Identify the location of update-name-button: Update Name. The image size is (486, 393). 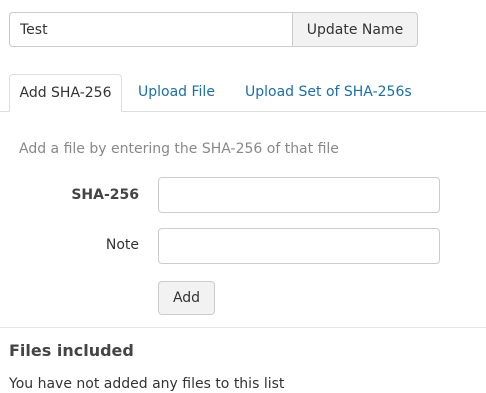
(355, 29).